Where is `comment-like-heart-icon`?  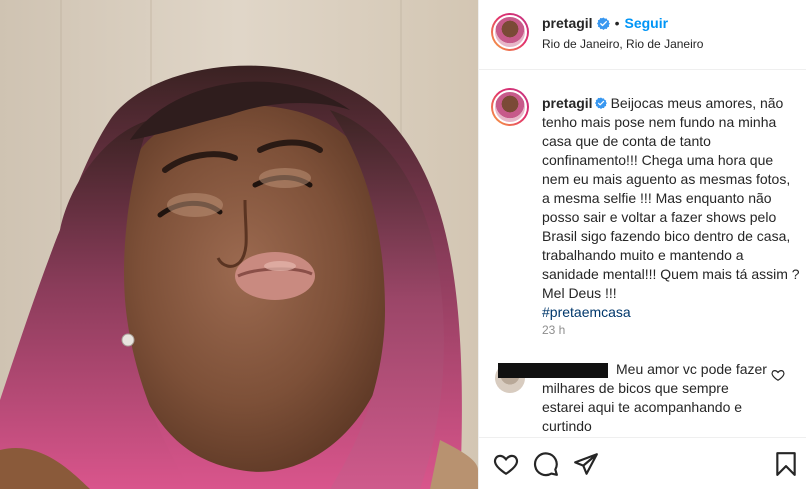 comment-like-heart-icon is located at coordinates (778, 375).